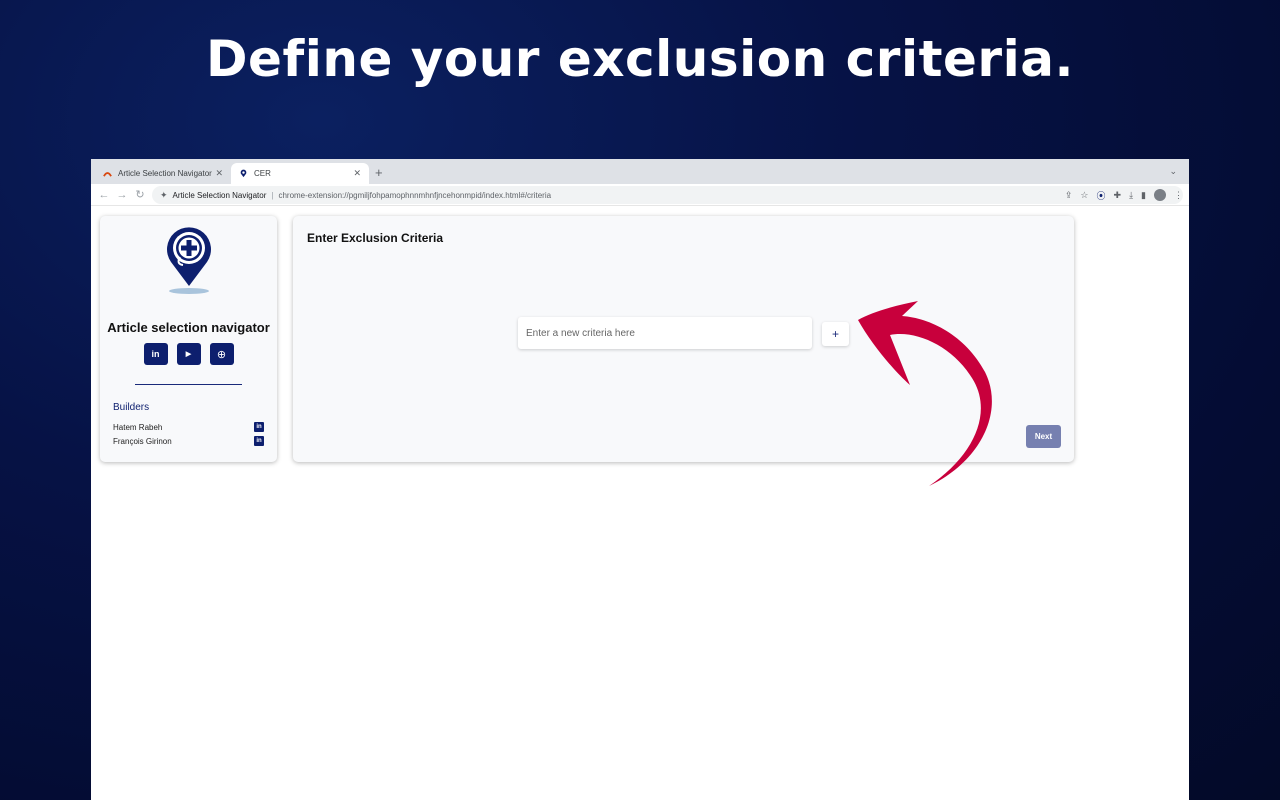 The height and width of the screenshot is (800, 1280). I want to click on tab-label: Article Selection Navigator, so click(165, 173).